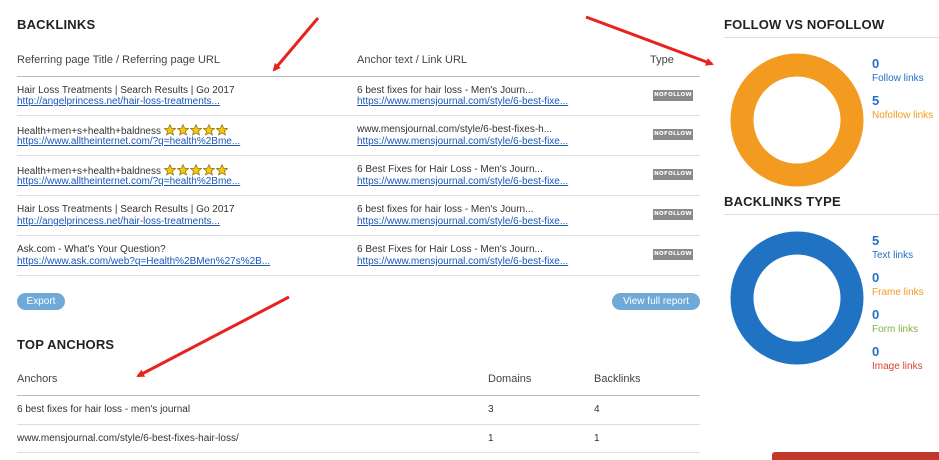  What do you see at coordinates (358, 76) in the screenshot?
I see `table-header-divider` at bounding box center [358, 76].